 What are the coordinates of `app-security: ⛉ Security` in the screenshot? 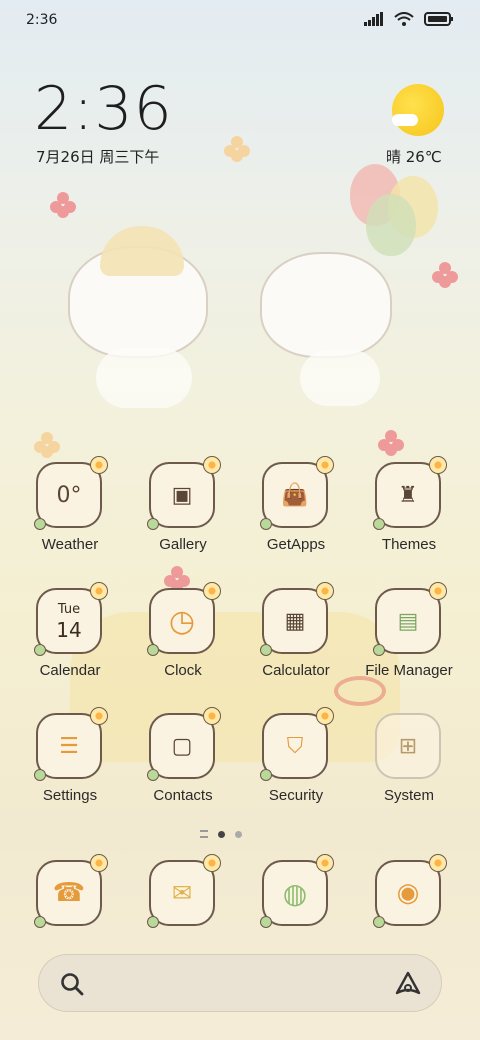 It's located at (296, 765).